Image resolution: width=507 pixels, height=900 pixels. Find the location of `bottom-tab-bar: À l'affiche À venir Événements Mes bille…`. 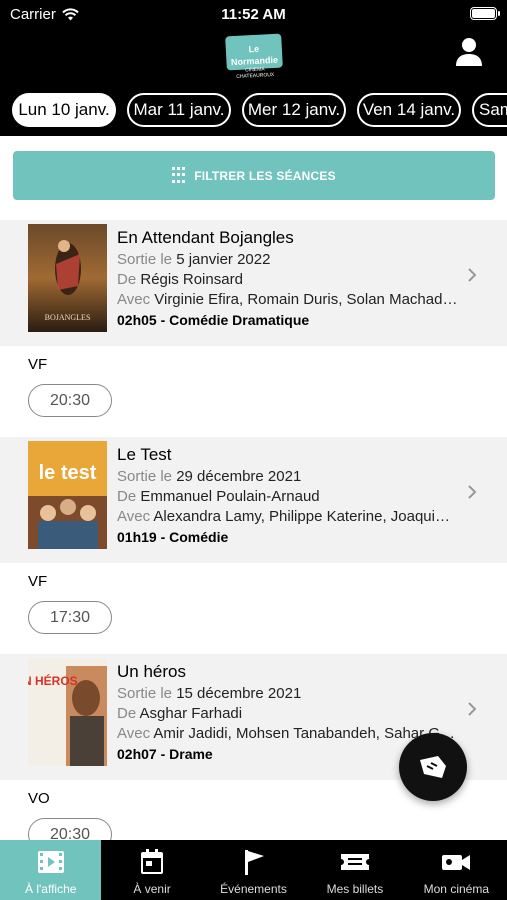

bottom-tab-bar: À l'affiche À venir Événements Mes bille… is located at coordinates (253, 870).